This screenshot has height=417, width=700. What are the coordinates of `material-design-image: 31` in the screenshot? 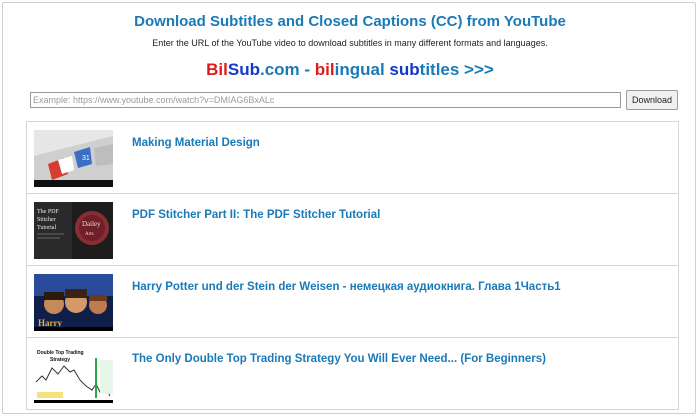 It's located at (73, 158).